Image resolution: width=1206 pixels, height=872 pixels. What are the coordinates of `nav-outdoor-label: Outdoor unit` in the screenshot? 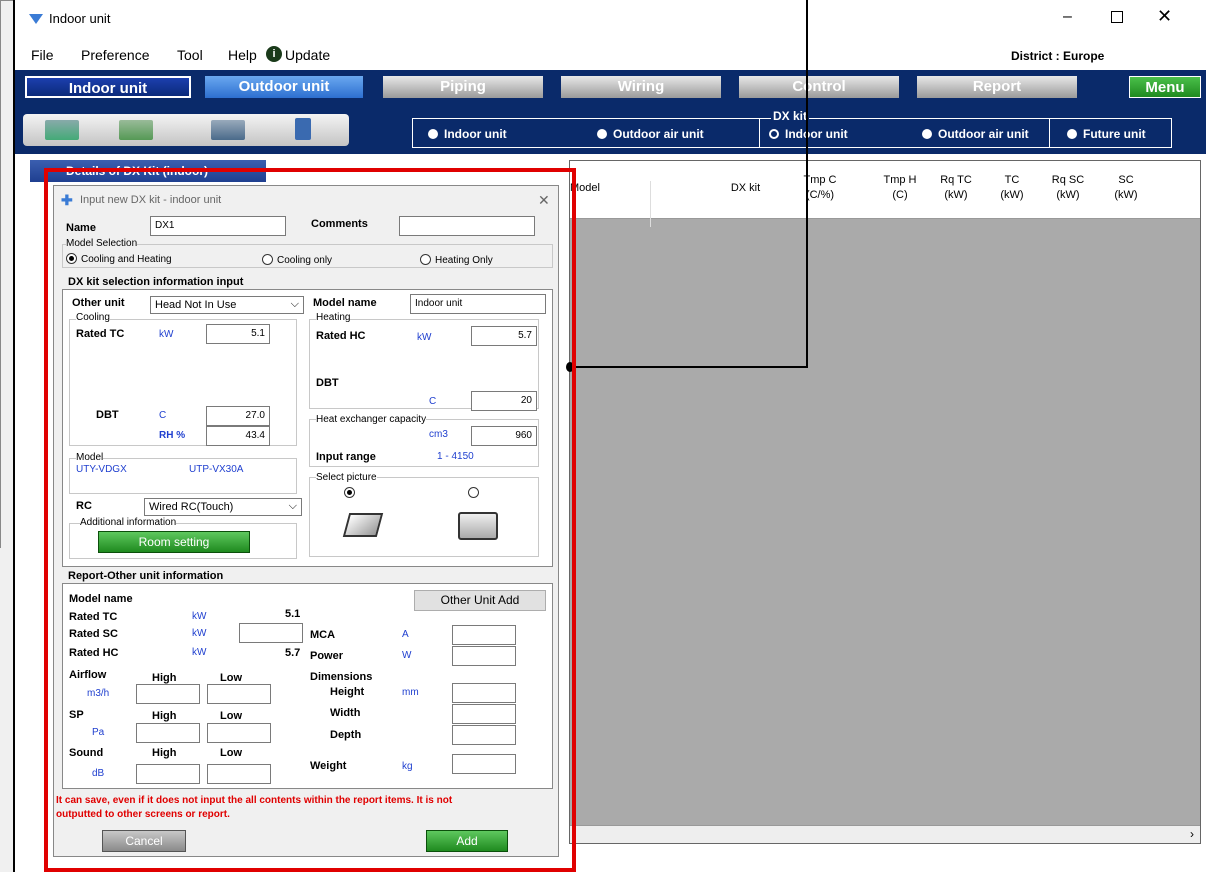 It's located at (284, 86).